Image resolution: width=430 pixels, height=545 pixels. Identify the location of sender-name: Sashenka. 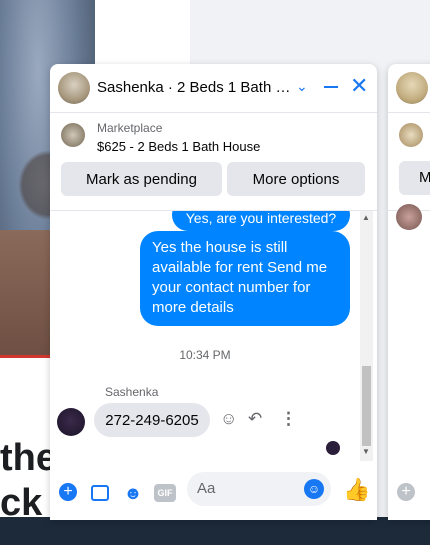
(132, 392).